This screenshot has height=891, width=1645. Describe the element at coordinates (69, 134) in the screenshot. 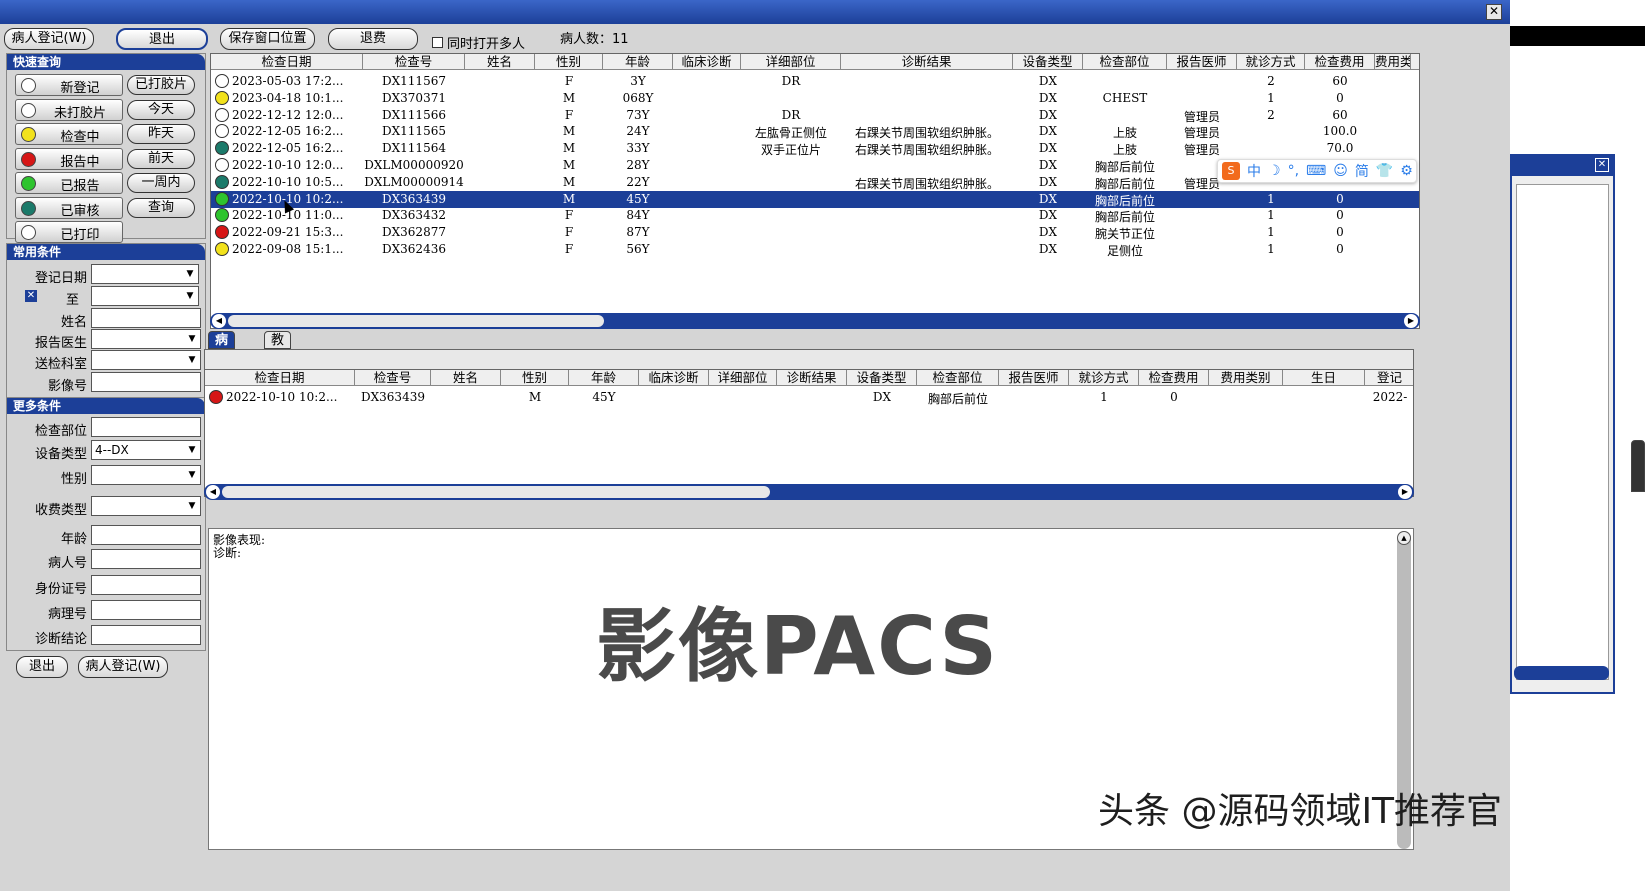

I see `quick-status-button: 检查中` at that location.